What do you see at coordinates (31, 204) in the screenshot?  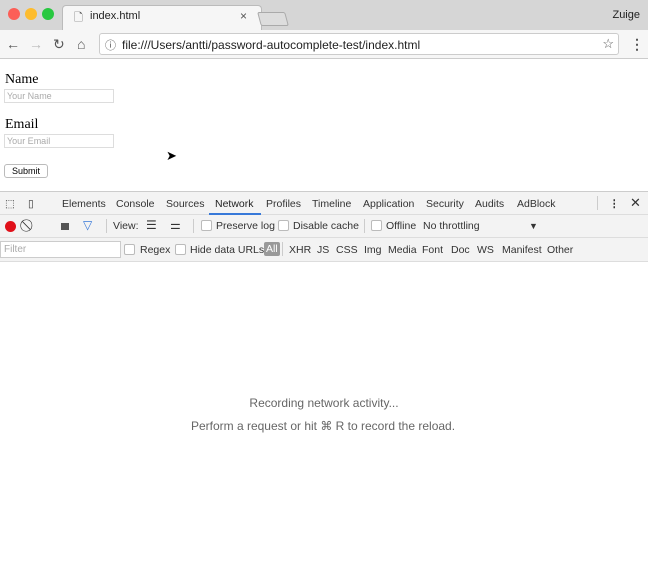 I see `device-toolbar-icon: ▯` at bounding box center [31, 204].